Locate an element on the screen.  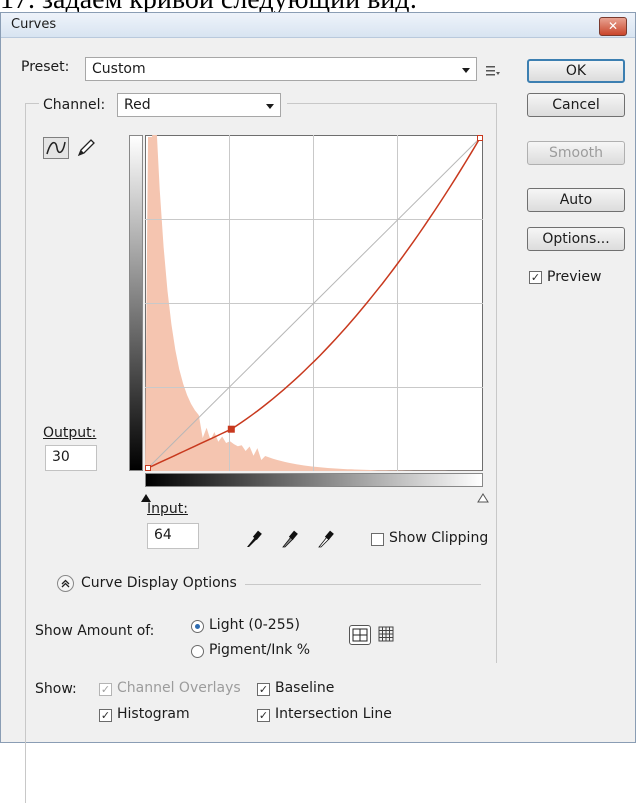
output-gradient-bar is located at coordinates (136, 303).